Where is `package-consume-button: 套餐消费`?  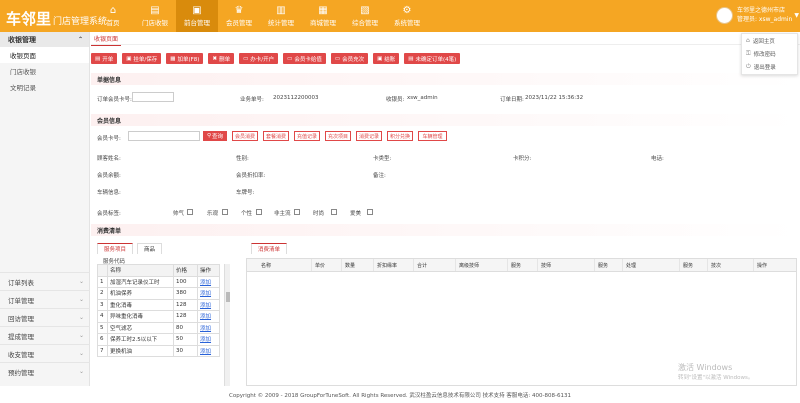 package-consume-button: 套餐消费 is located at coordinates (276, 136).